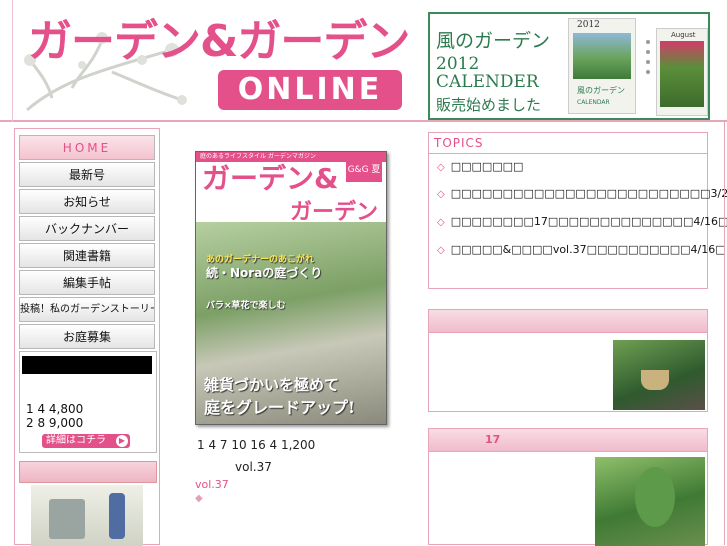 The width and height of the screenshot is (727, 546). Describe the element at coordinates (458, 64) in the screenshot. I see `banner-year: 2012` at that location.